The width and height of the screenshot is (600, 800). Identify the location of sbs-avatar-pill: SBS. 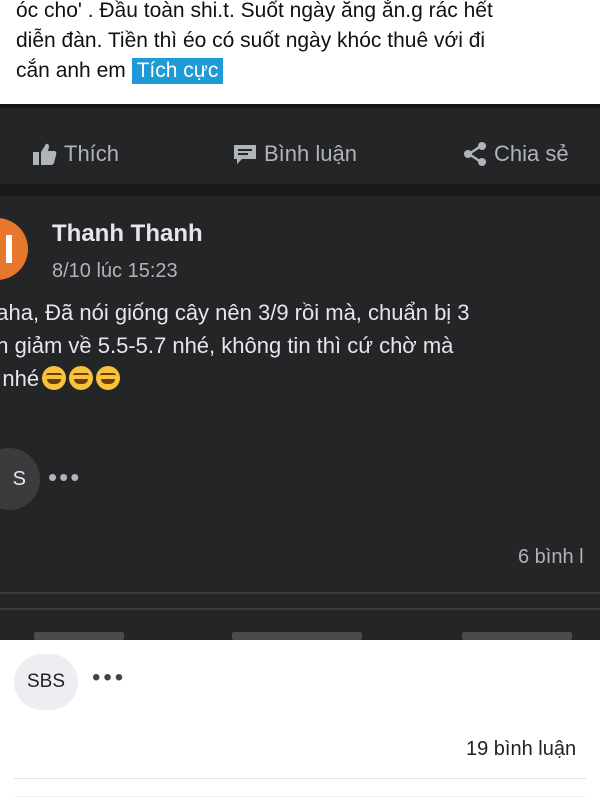
(46, 682).